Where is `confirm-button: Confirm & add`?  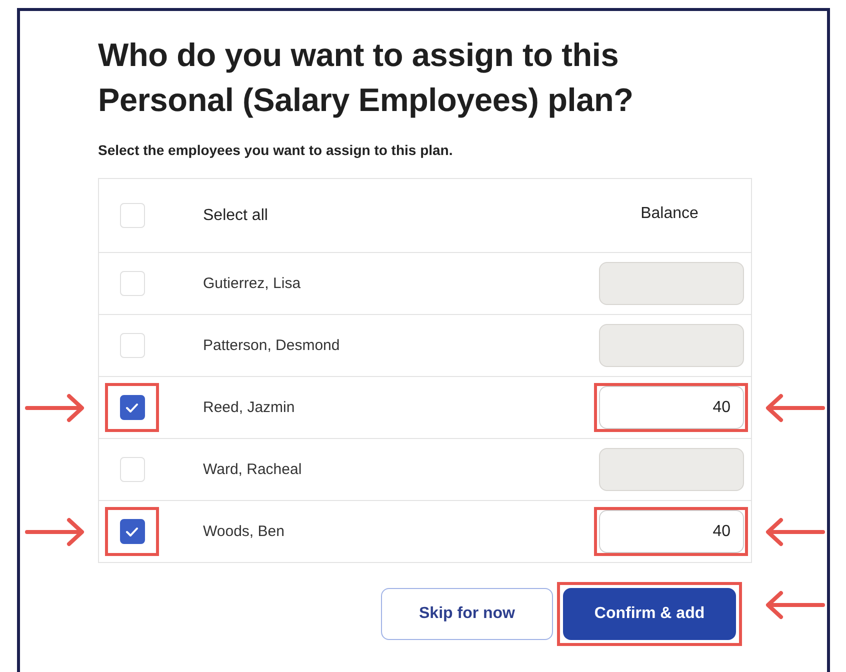
confirm-button: Confirm & add is located at coordinates (649, 614).